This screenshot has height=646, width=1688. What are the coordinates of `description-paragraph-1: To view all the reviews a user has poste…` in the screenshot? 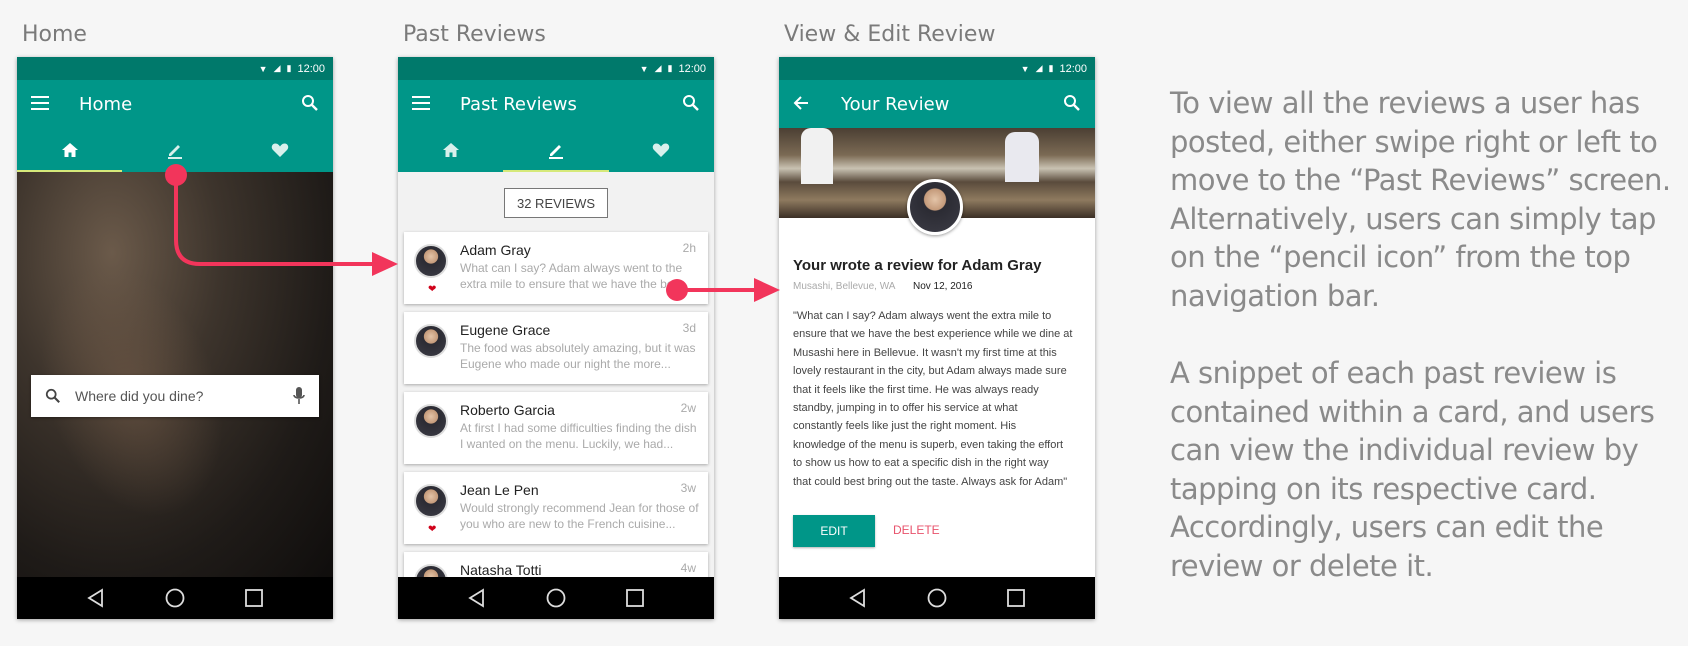 It's located at (1420, 199).